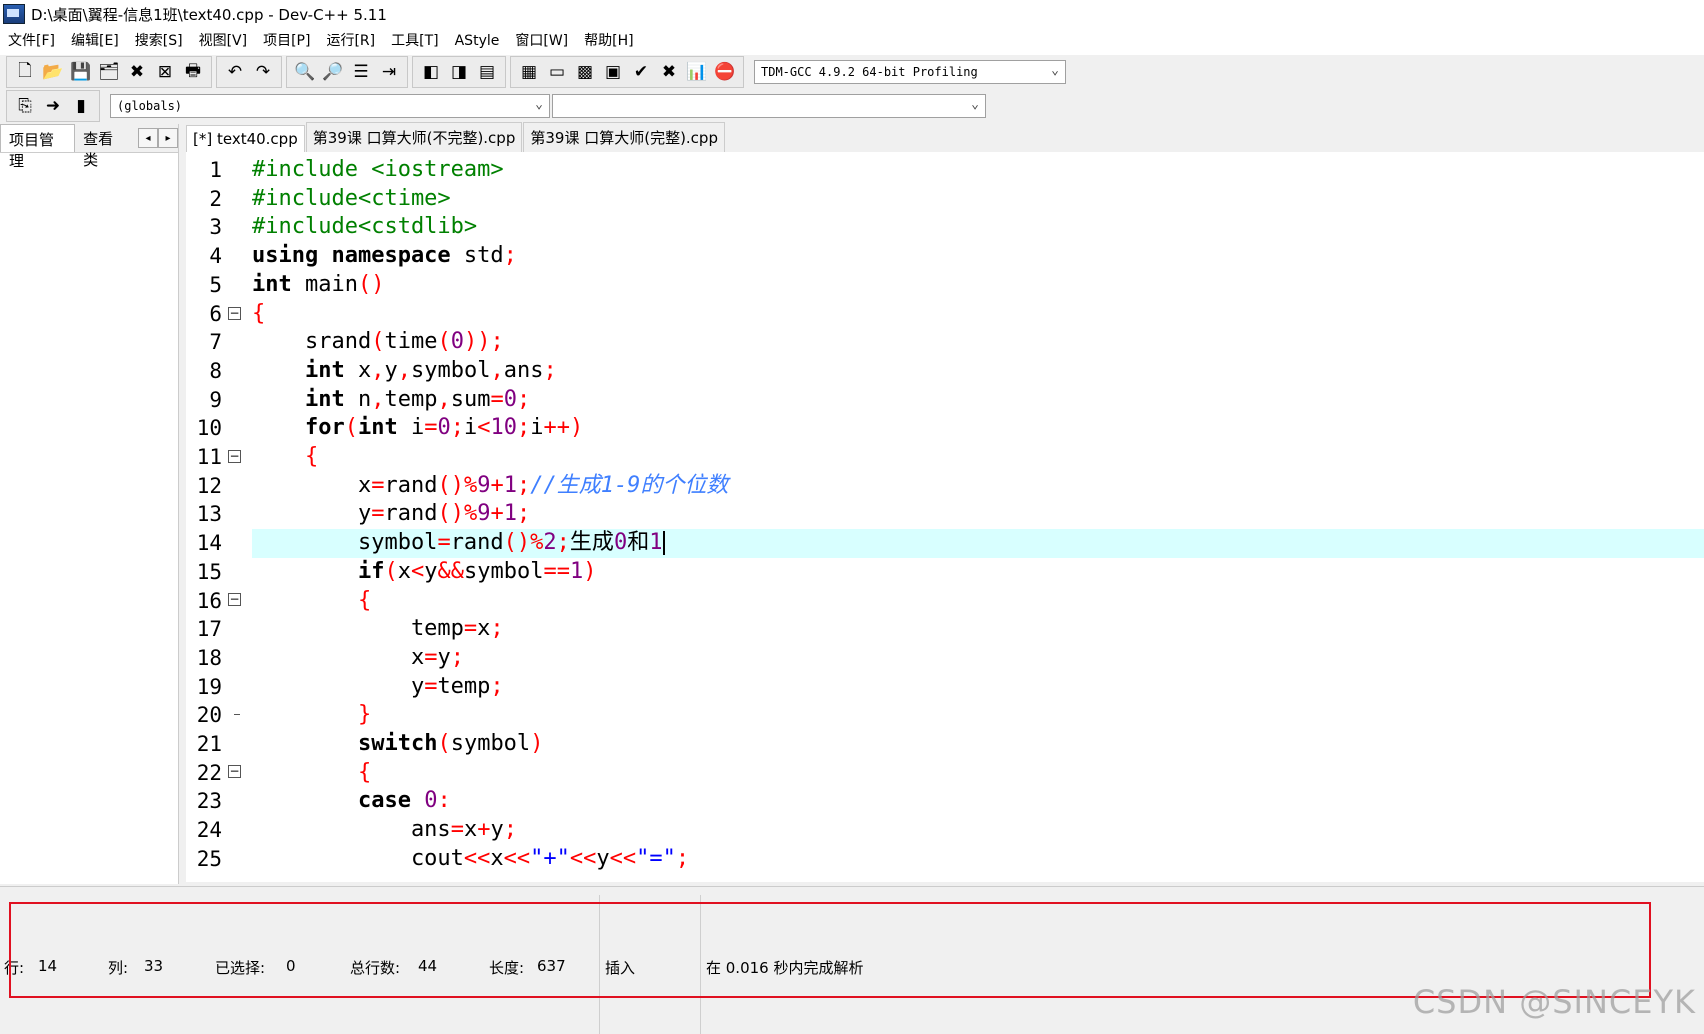 The image size is (1704, 1034). I want to click on goto-line-icon: ☰, so click(361, 72).